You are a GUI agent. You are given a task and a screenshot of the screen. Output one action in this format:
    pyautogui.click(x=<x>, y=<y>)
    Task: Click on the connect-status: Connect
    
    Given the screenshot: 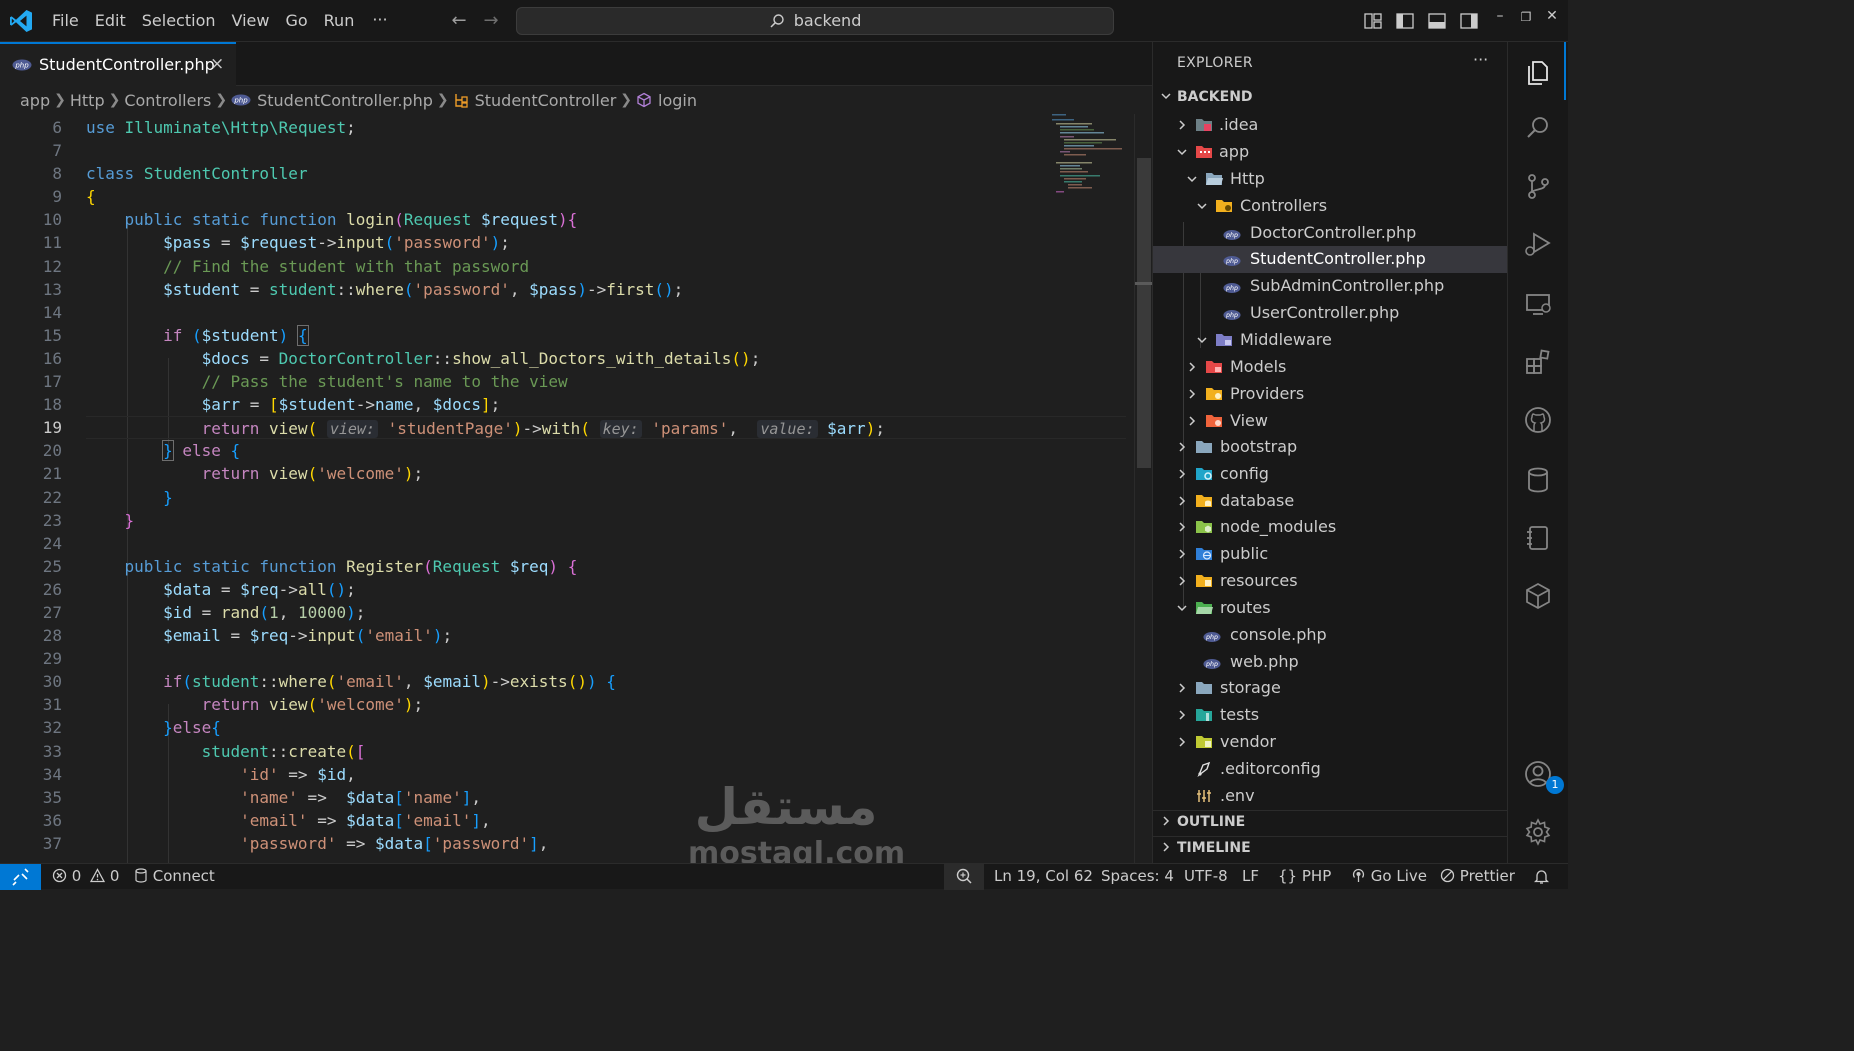 What is the action you would take?
    pyautogui.click(x=174, y=876)
    